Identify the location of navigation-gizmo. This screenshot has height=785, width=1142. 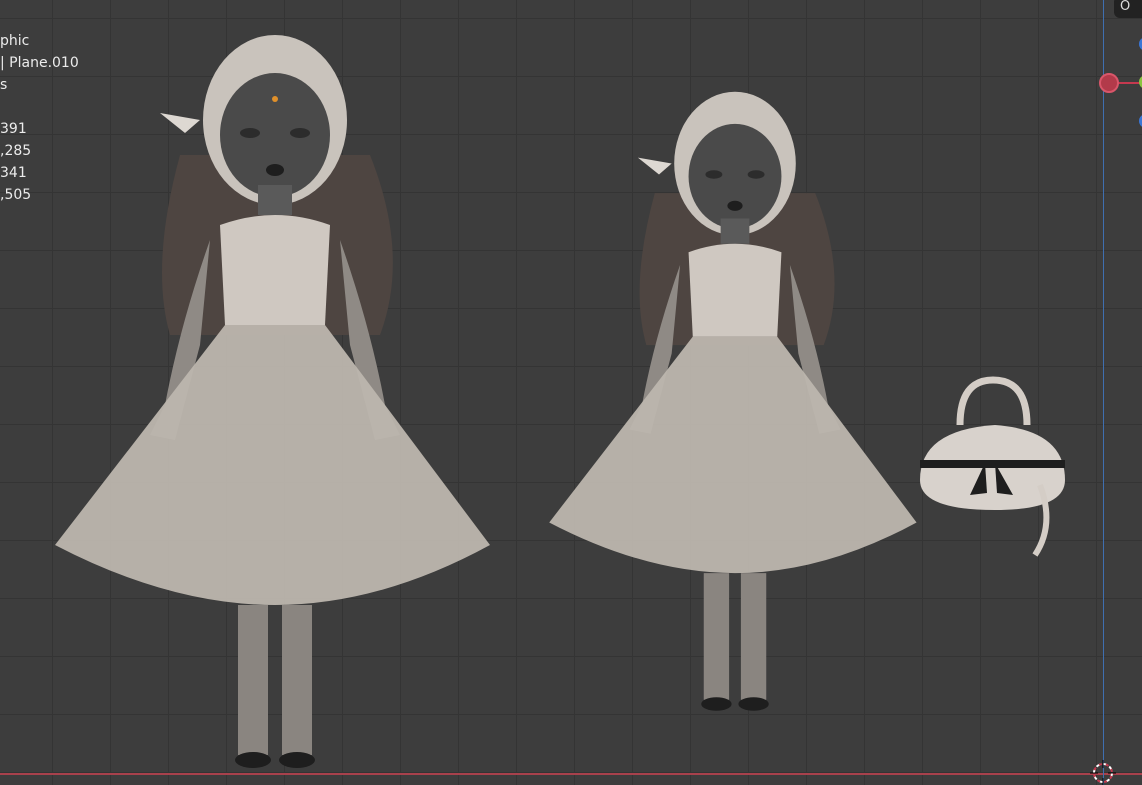
(1116, 85).